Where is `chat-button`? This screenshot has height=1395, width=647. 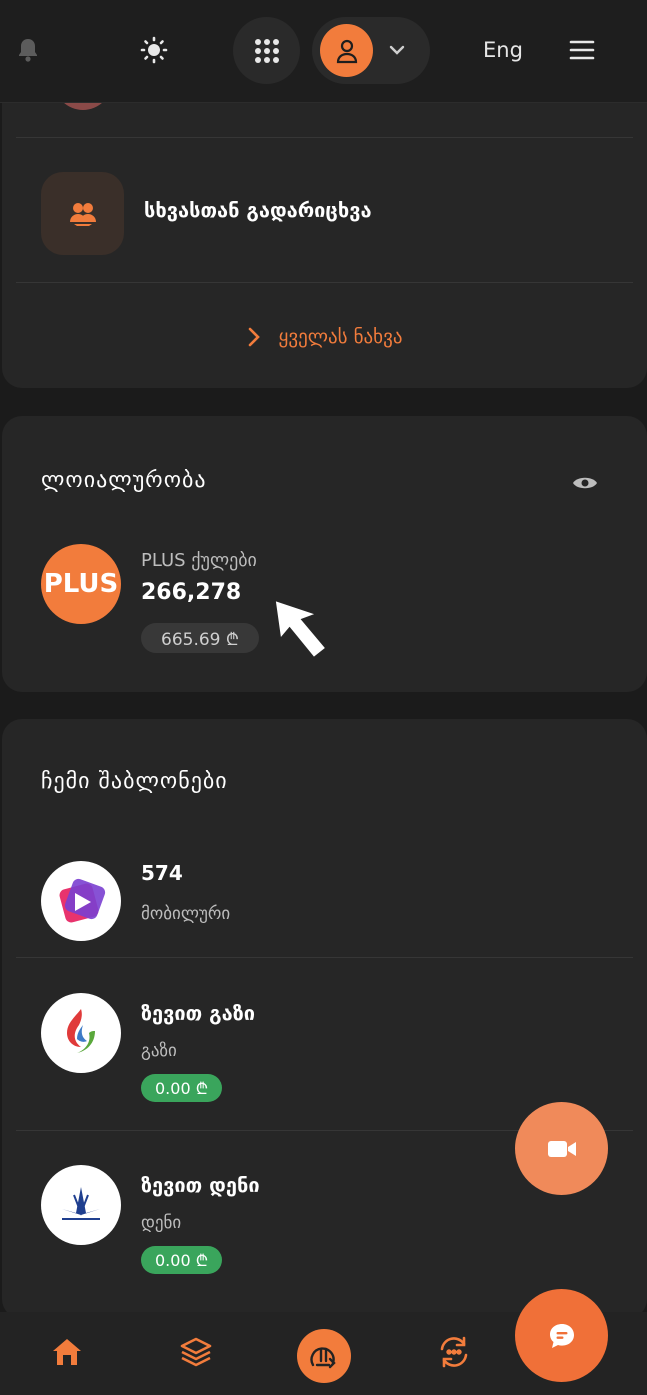
chat-button is located at coordinates (561, 1335).